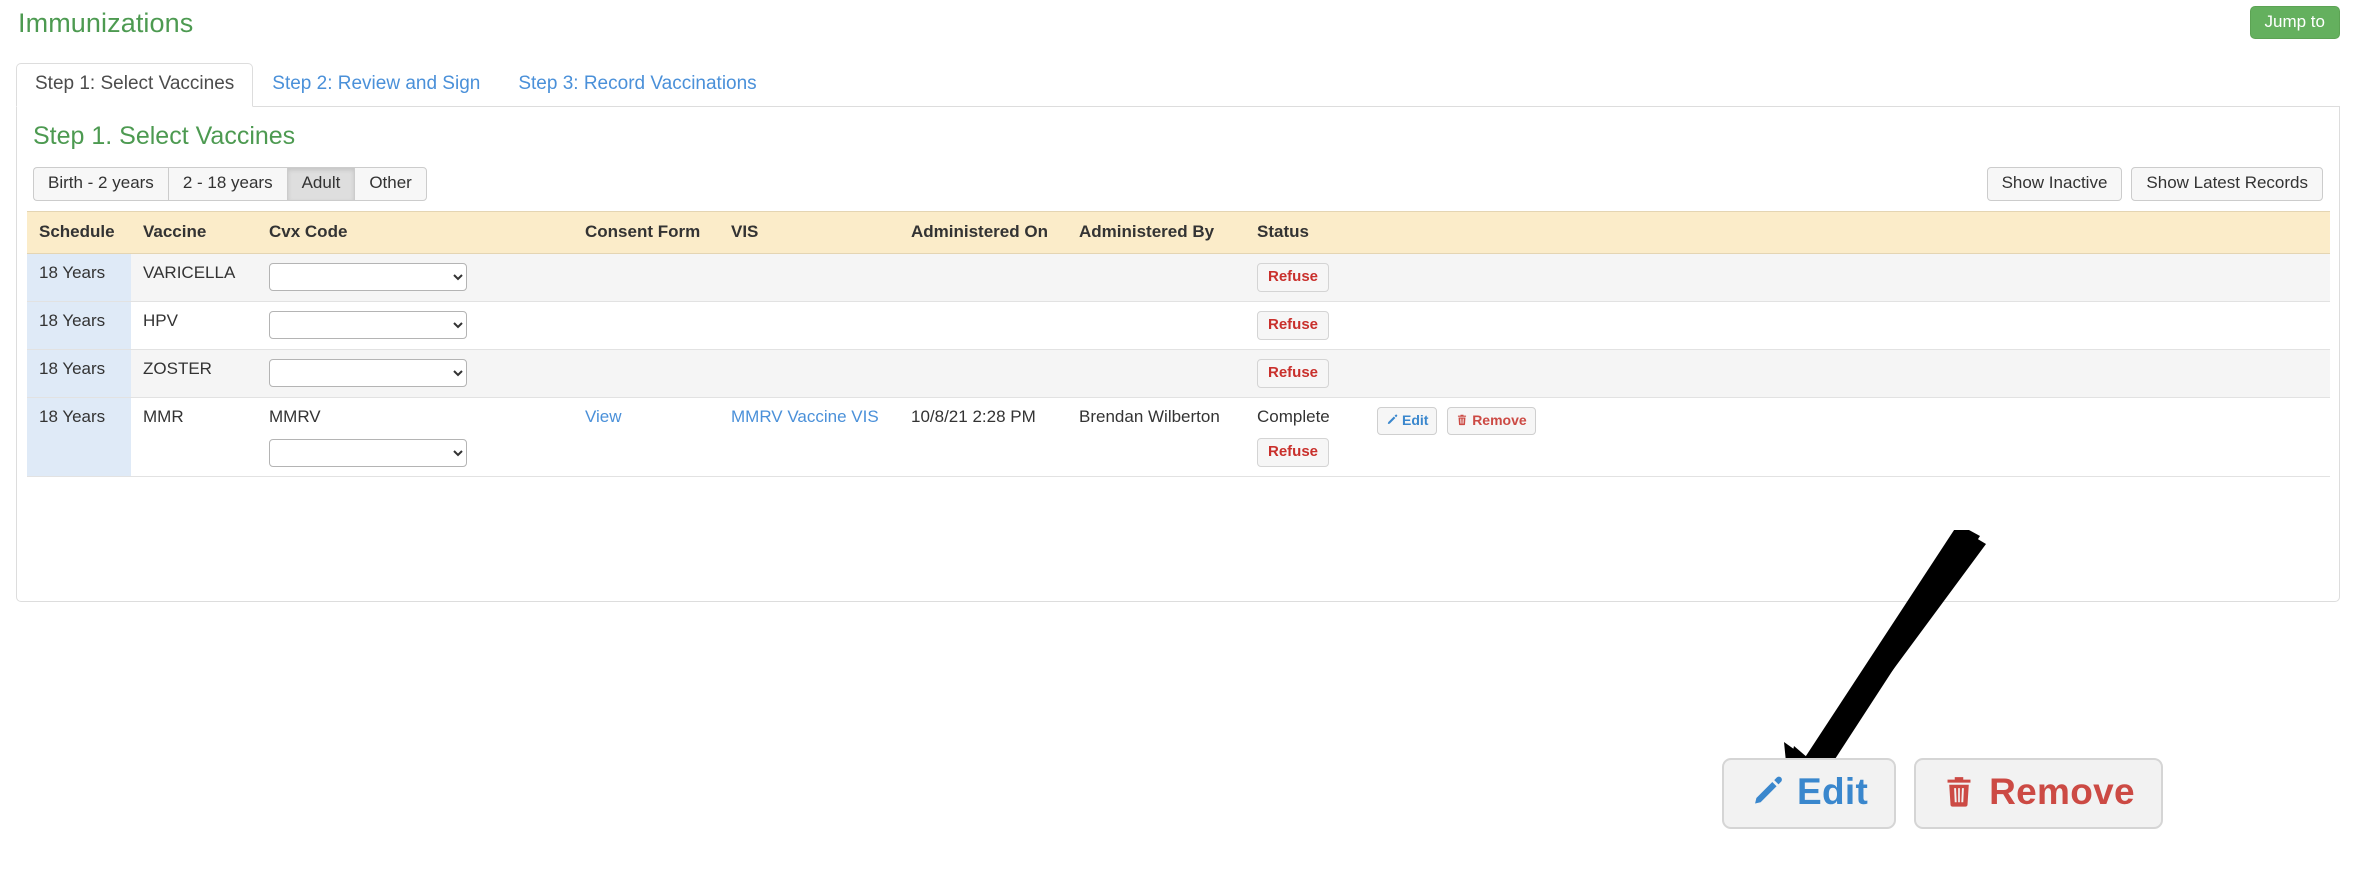 The height and width of the screenshot is (874, 2356). What do you see at coordinates (79, 232) in the screenshot?
I see `column-header-schedule: Schedule` at bounding box center [79, 232].